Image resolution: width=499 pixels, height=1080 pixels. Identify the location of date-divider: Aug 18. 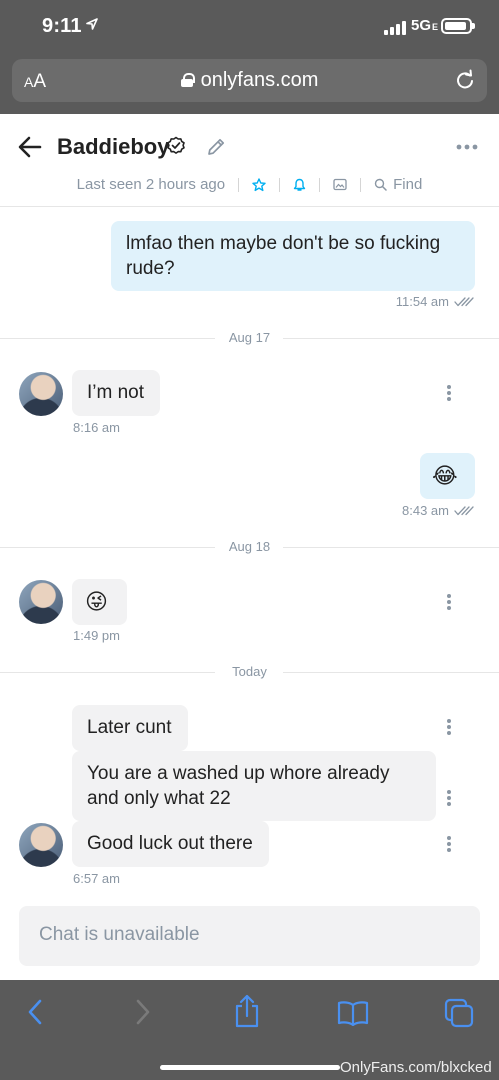
(249, 546).